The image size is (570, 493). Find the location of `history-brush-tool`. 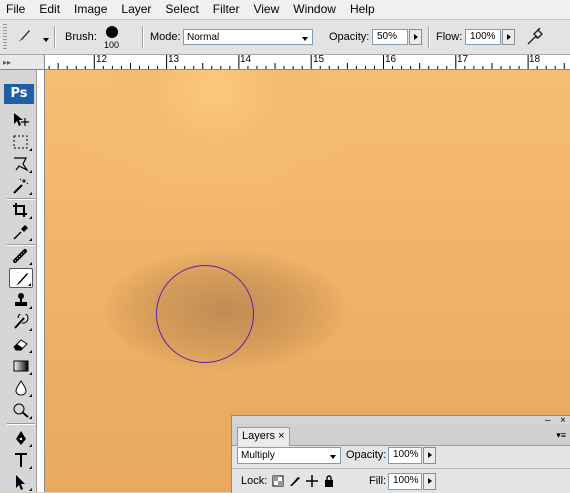

history-brush-tool is located at coordinates (21, 322).